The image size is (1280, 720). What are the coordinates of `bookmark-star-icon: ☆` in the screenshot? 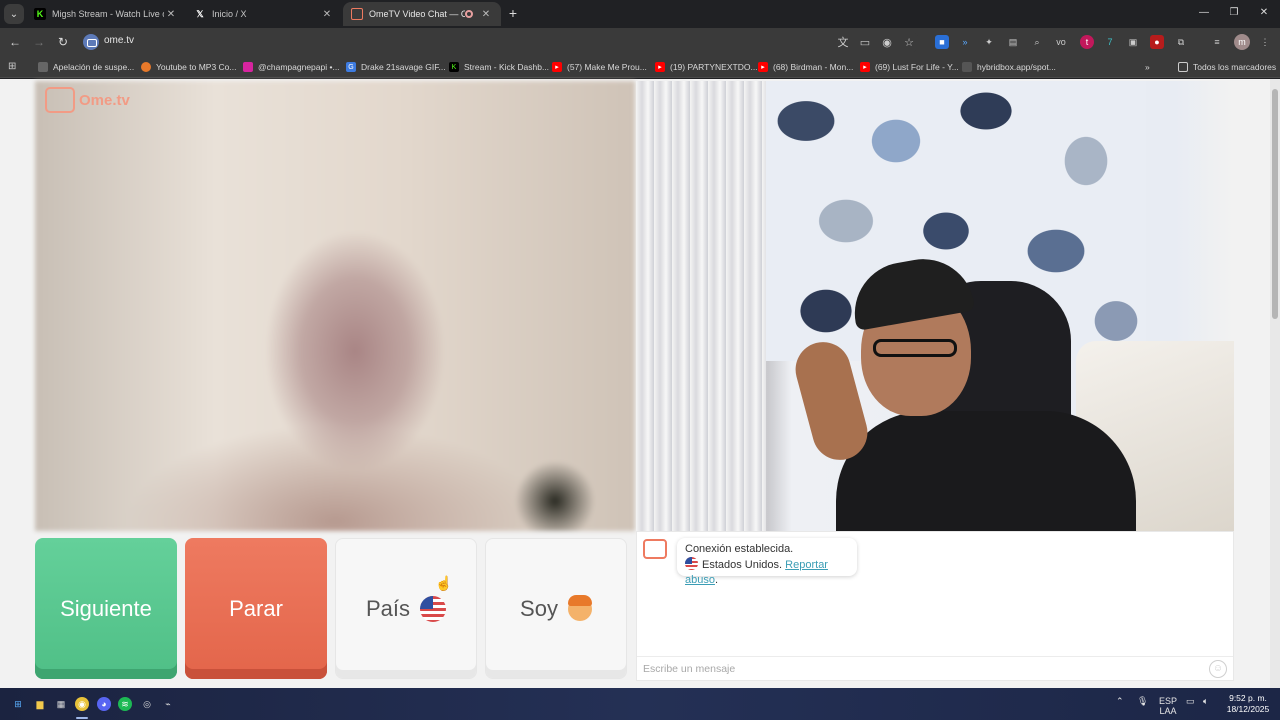 It's located at (909, 43).